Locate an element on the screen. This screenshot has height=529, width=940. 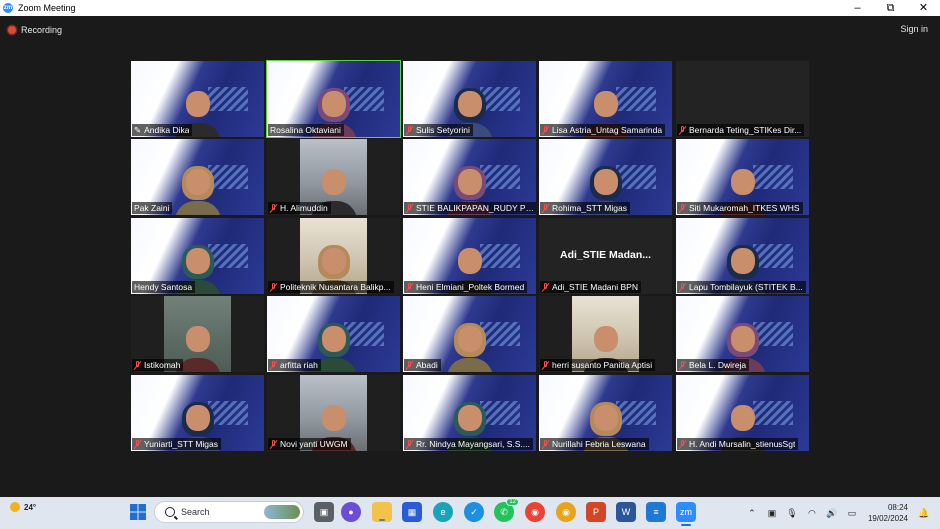
participant-name: Adi_STIE Madani BPN is located at coordinates (595, 287).